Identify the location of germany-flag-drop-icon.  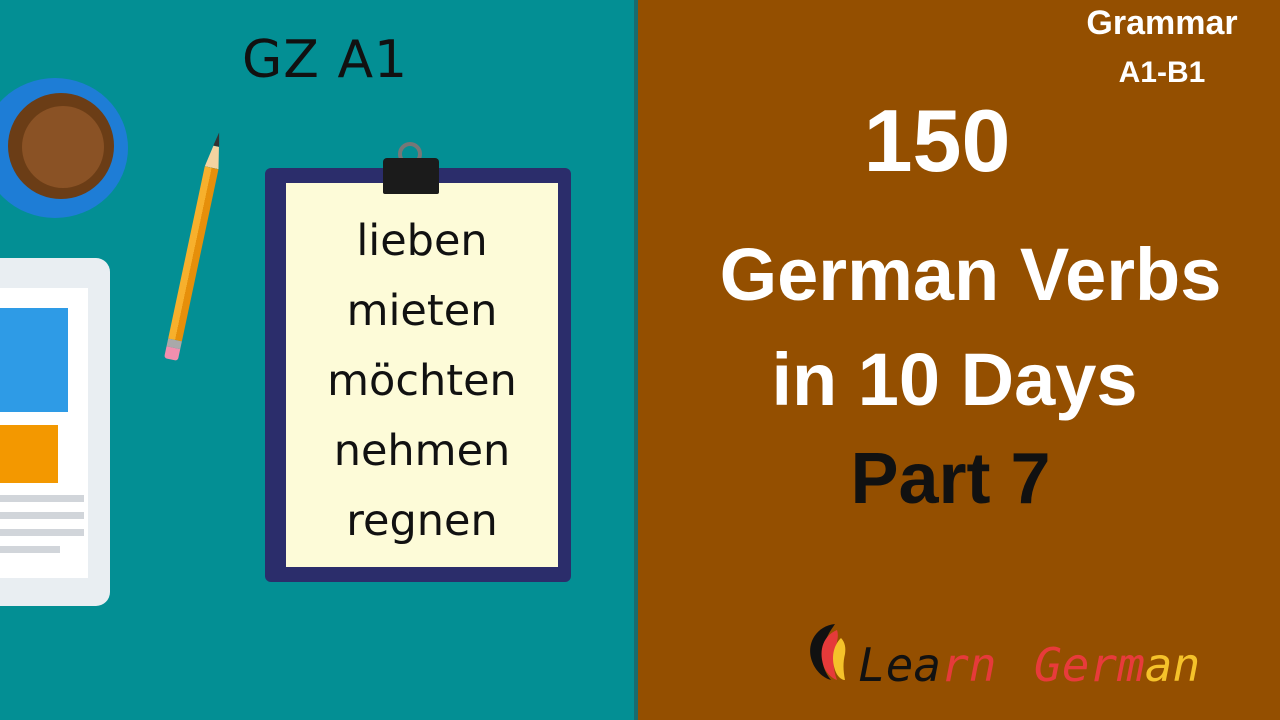
(828, 652).